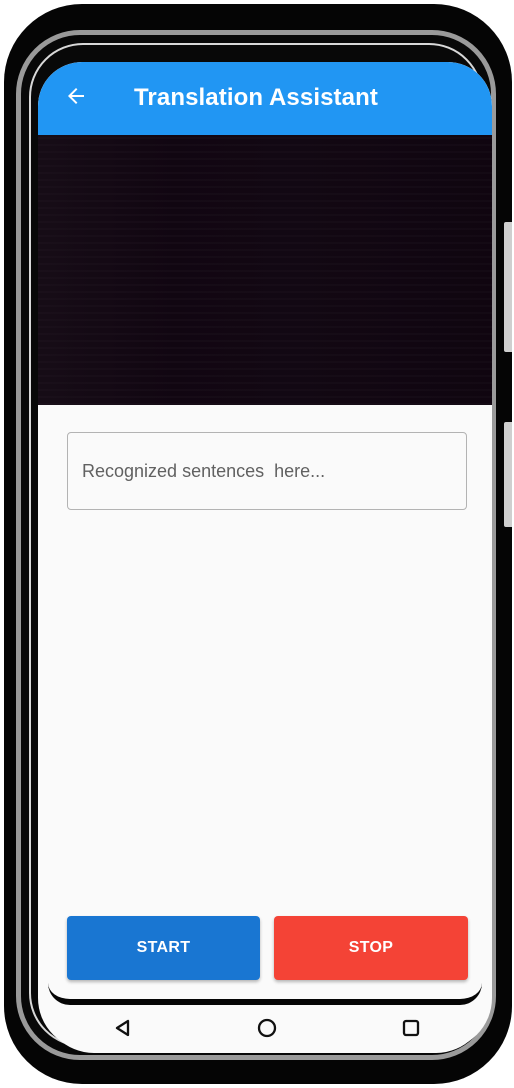  I want to click on power-button, so click(508, 474).